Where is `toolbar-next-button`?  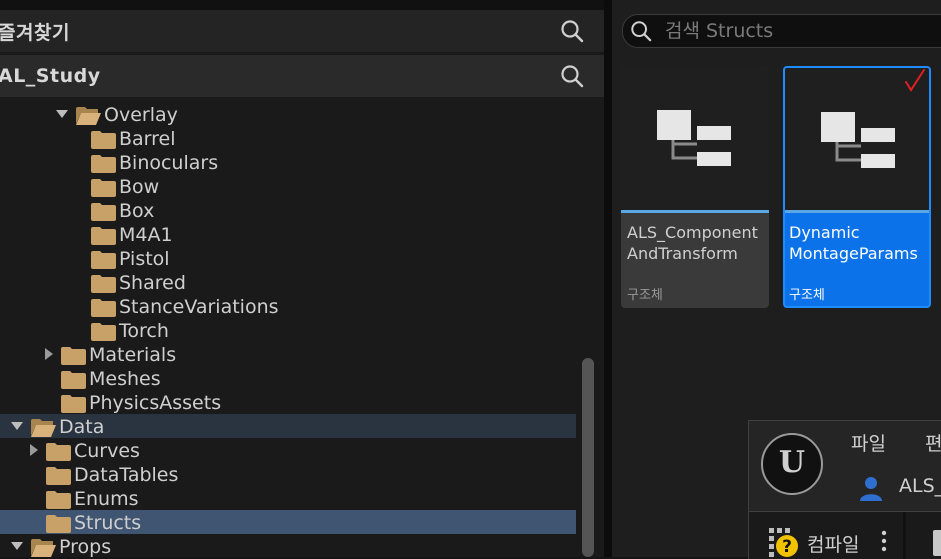
toolbar-next-button is located at coordinates (937, 543).